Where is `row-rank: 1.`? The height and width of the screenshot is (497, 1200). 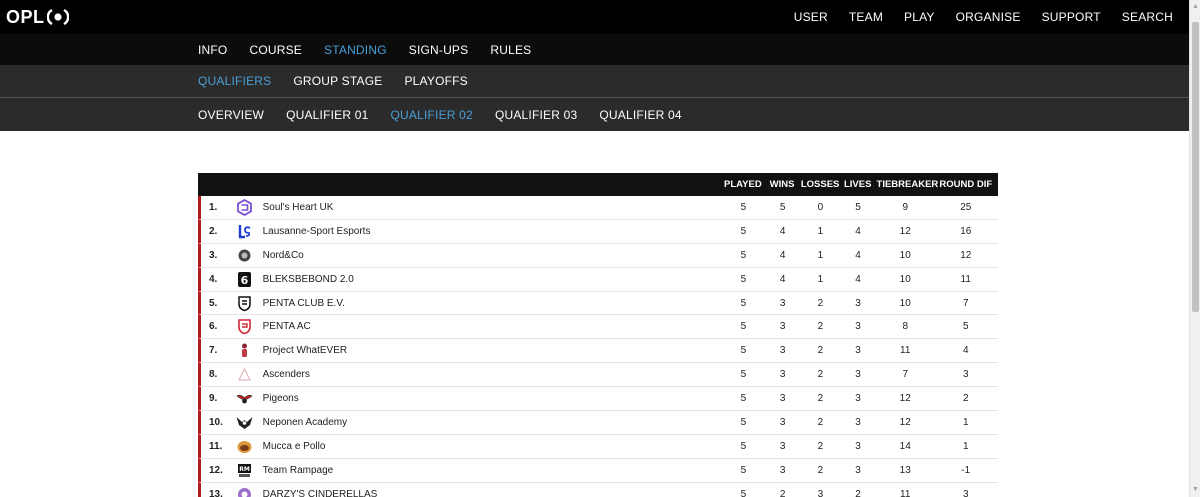
row-rank: 1. is located at coordinates (213, 207).